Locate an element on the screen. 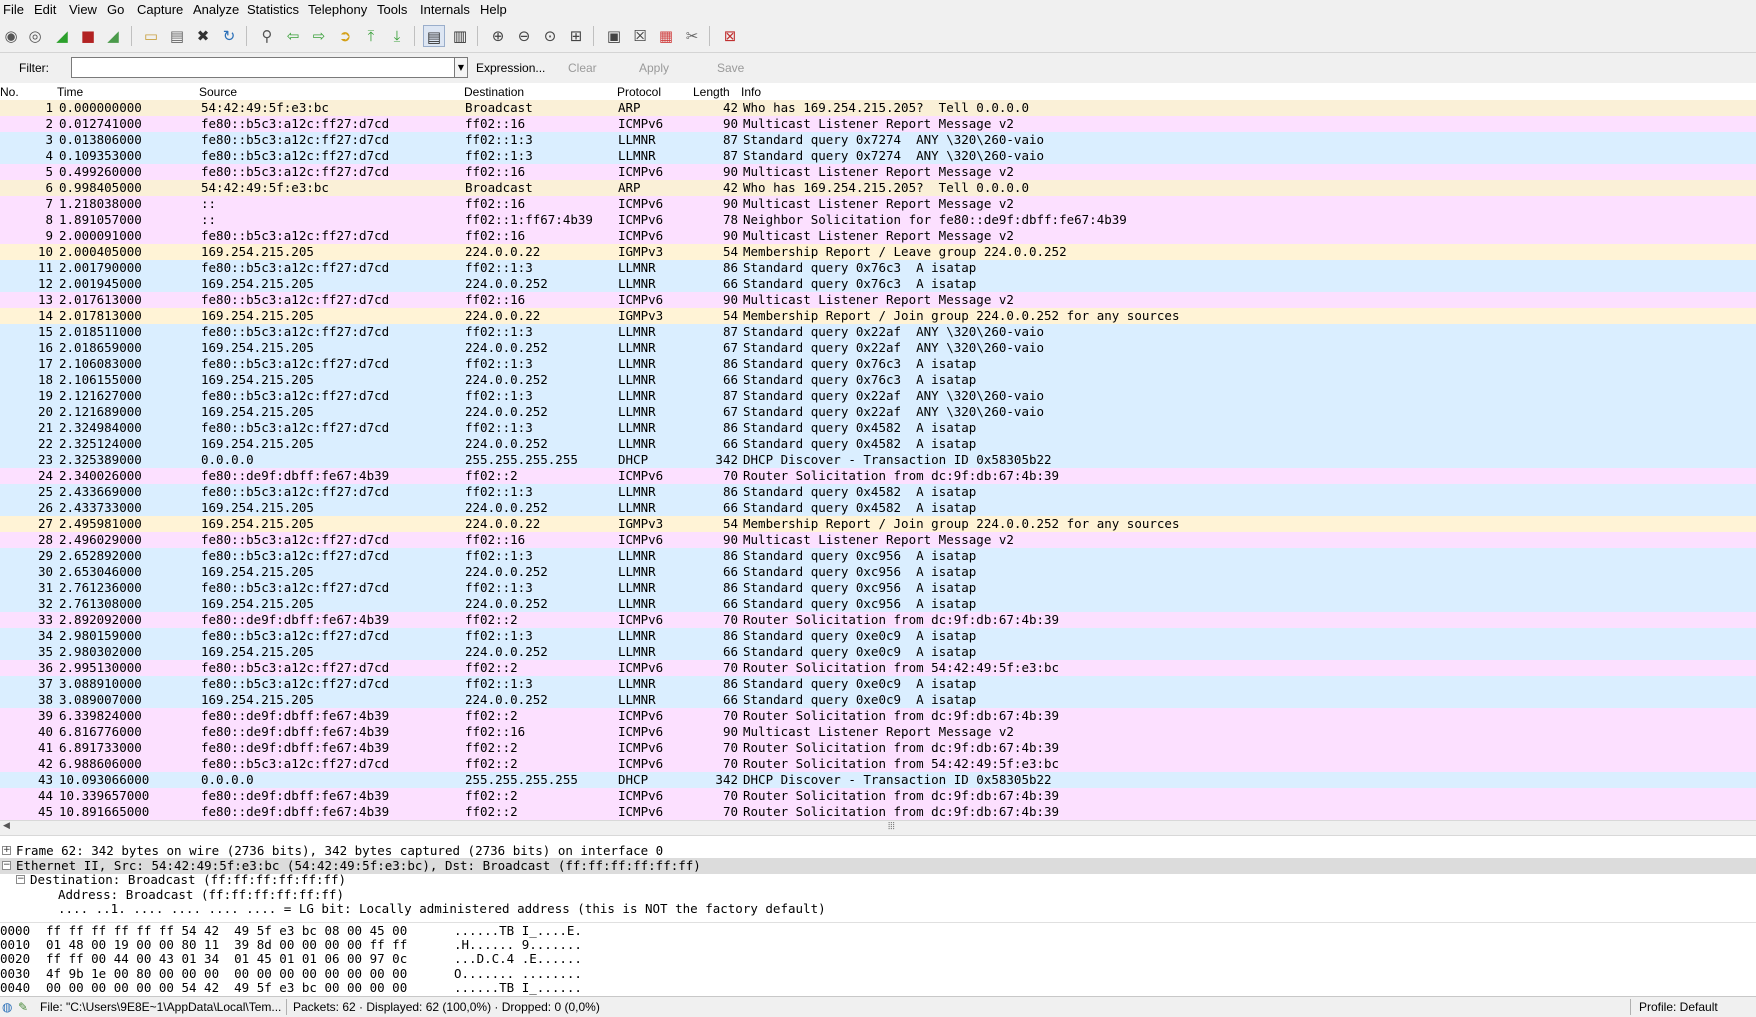 The image size is (1756, 1017). resize-columns-icon: ⊞ is located at coordinates (576, 36).